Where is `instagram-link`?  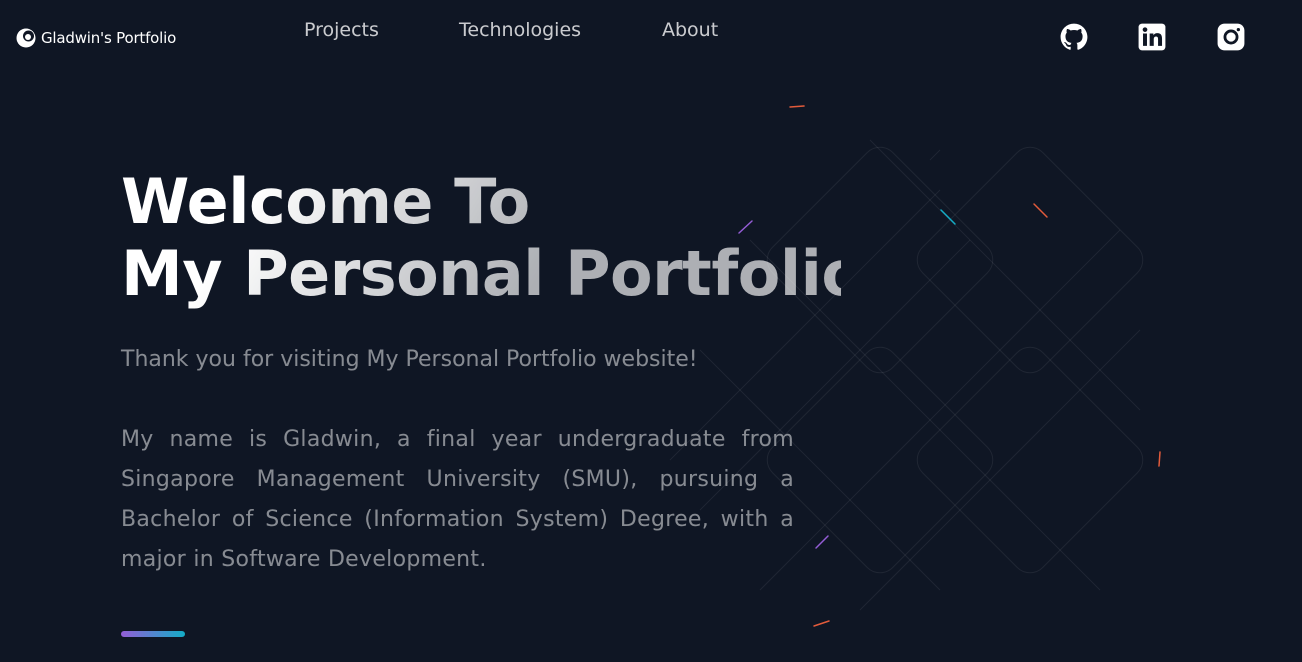 instagram-link is located at coordinates (1231, 37).